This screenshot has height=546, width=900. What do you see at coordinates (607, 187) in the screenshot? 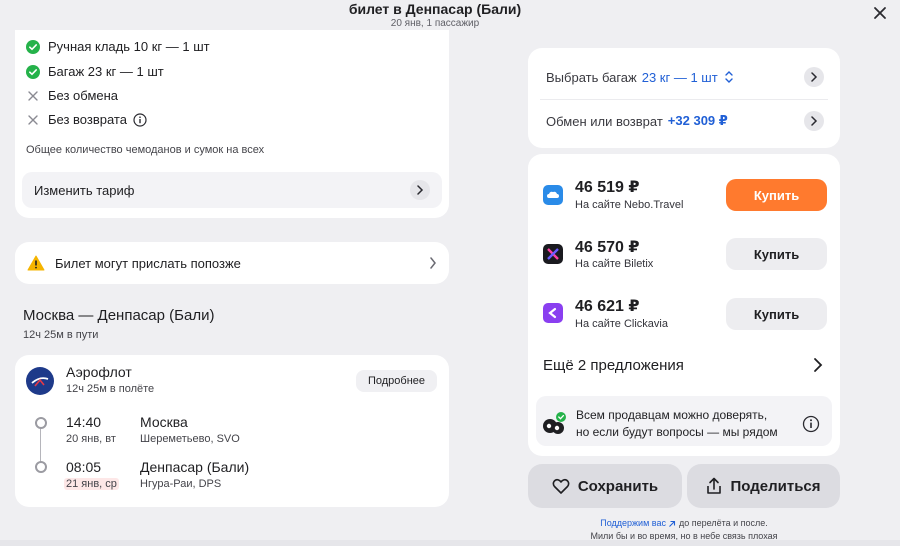
I see `offer-price: 46 519 ₽` at bounding box center [607, 187].